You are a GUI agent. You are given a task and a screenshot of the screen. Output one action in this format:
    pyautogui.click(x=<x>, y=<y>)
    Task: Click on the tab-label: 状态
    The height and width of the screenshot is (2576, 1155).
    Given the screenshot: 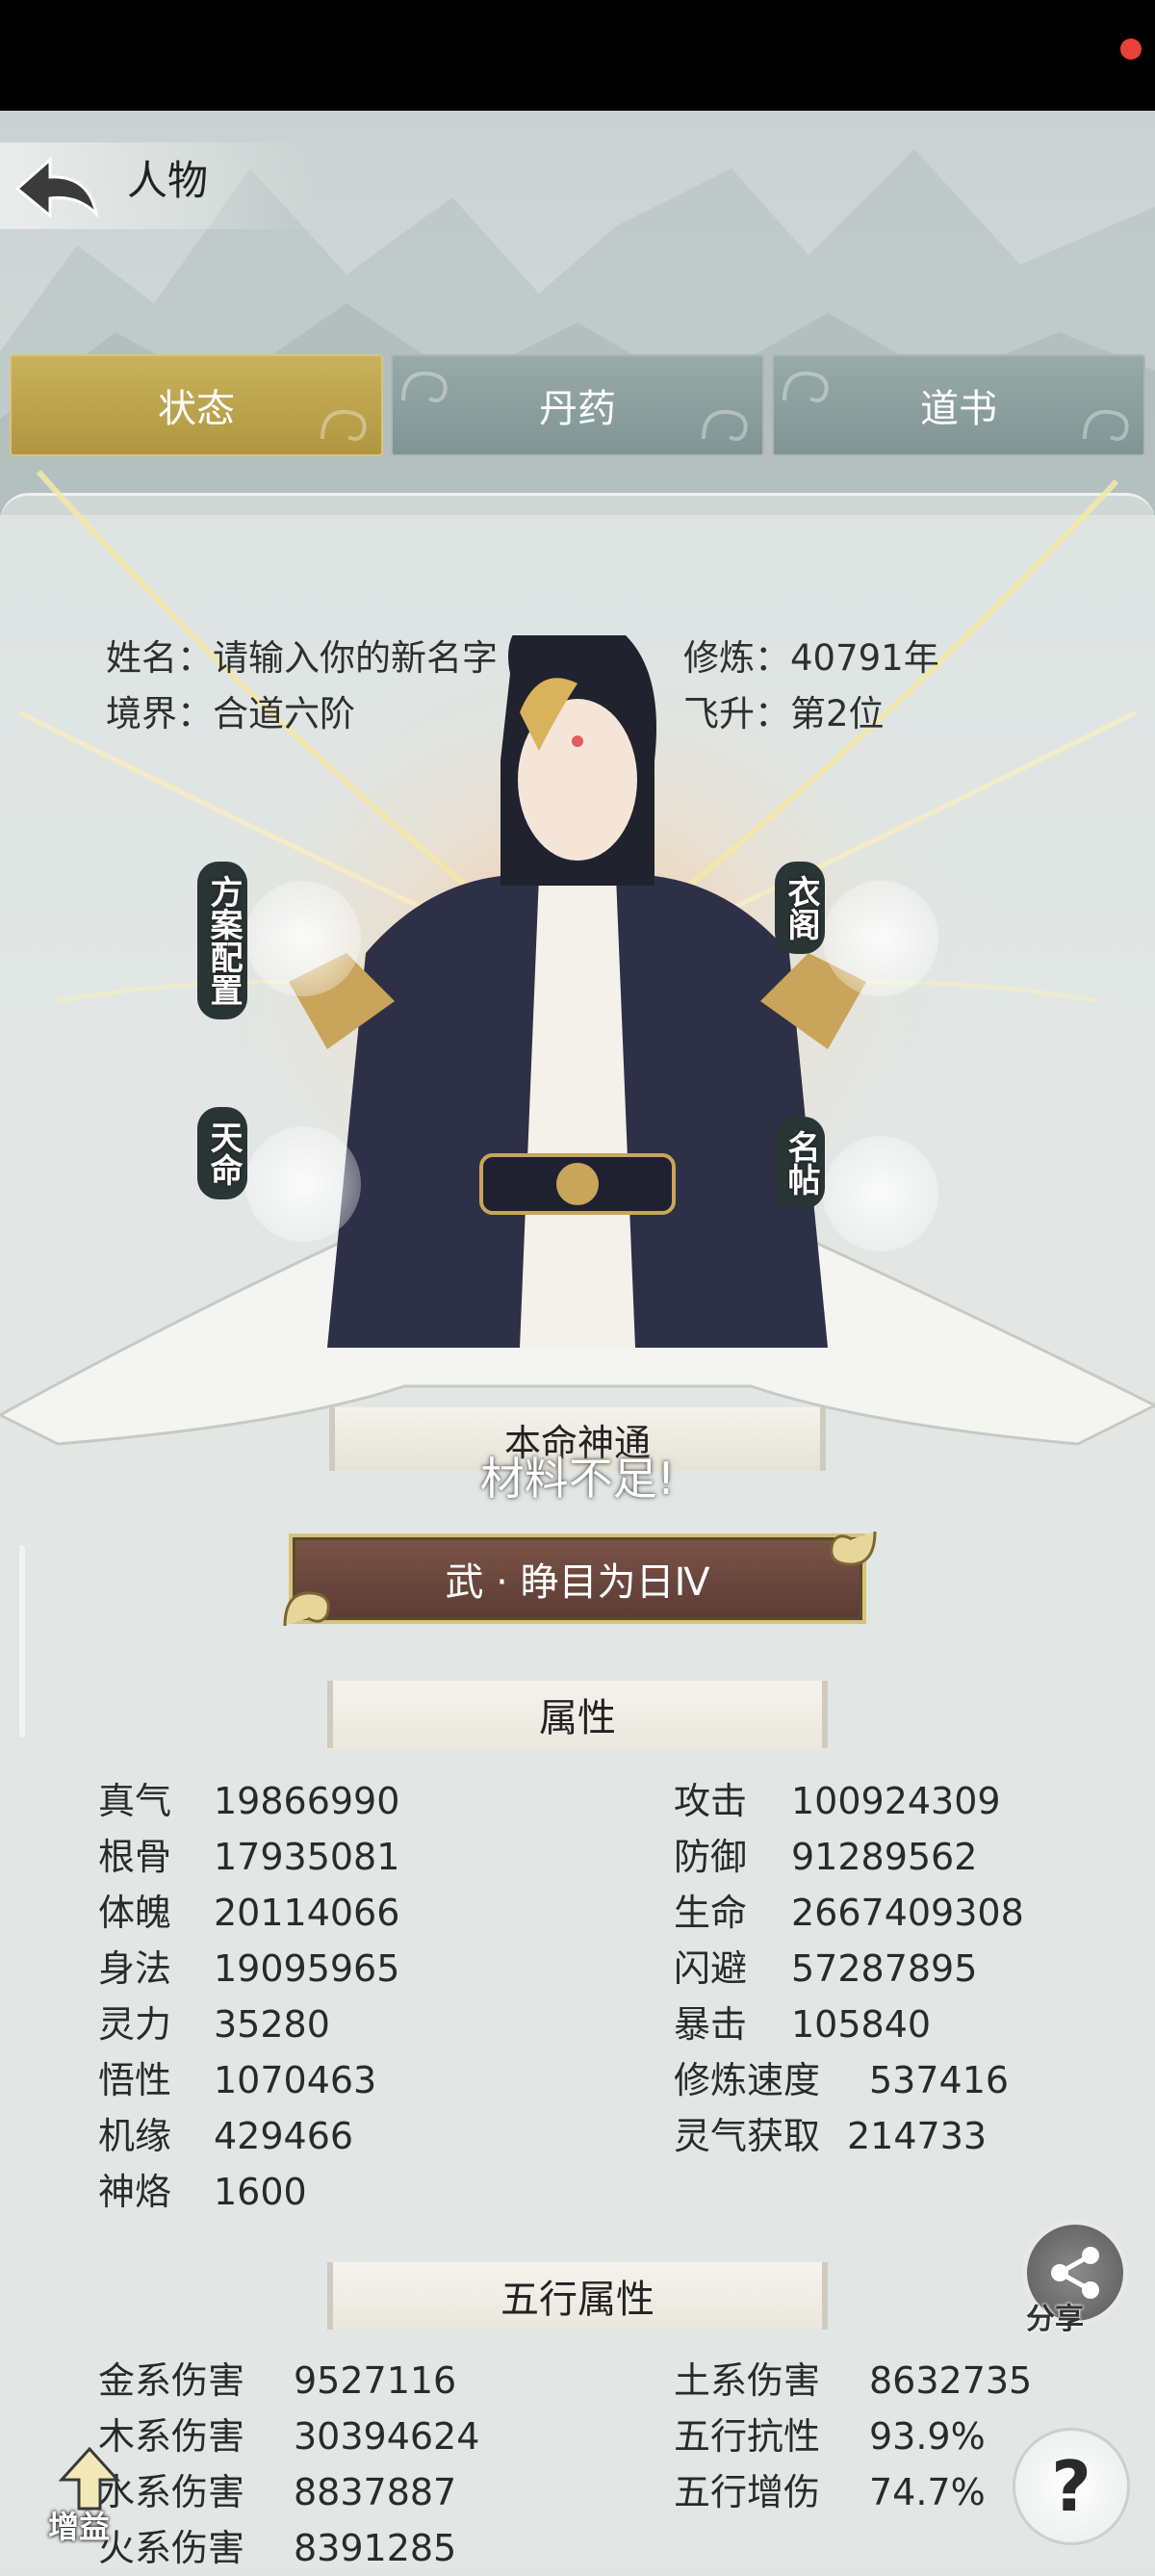 What is the action you would take?
    pyautogui.click(x=196, y=409)
    